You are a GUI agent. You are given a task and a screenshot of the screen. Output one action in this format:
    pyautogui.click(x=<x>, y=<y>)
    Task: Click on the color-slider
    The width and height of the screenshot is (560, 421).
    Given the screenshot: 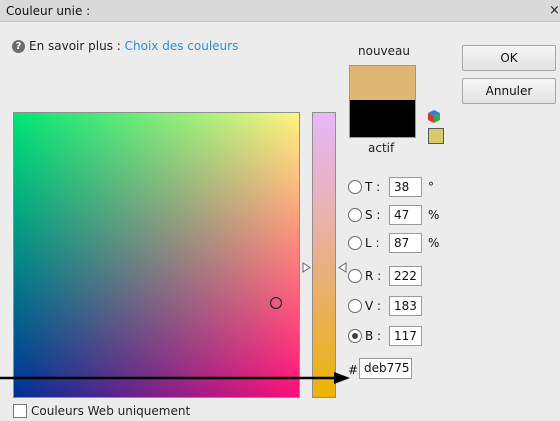 What is the action you would take?
    pyautogui.click(x=324, y=255)
    